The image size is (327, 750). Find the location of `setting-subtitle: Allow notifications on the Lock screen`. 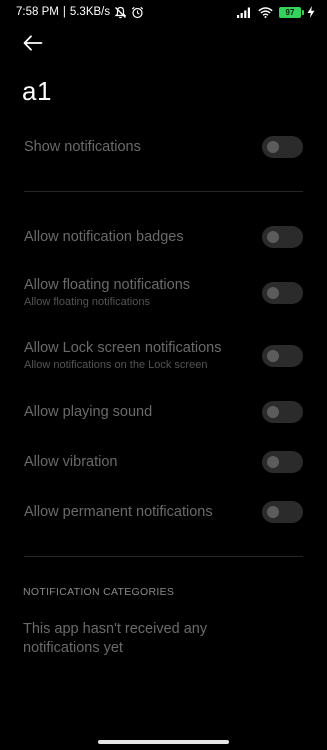

setting-subtitle: Allow notifications on the Lock screen is located at coordinates (116, 365).